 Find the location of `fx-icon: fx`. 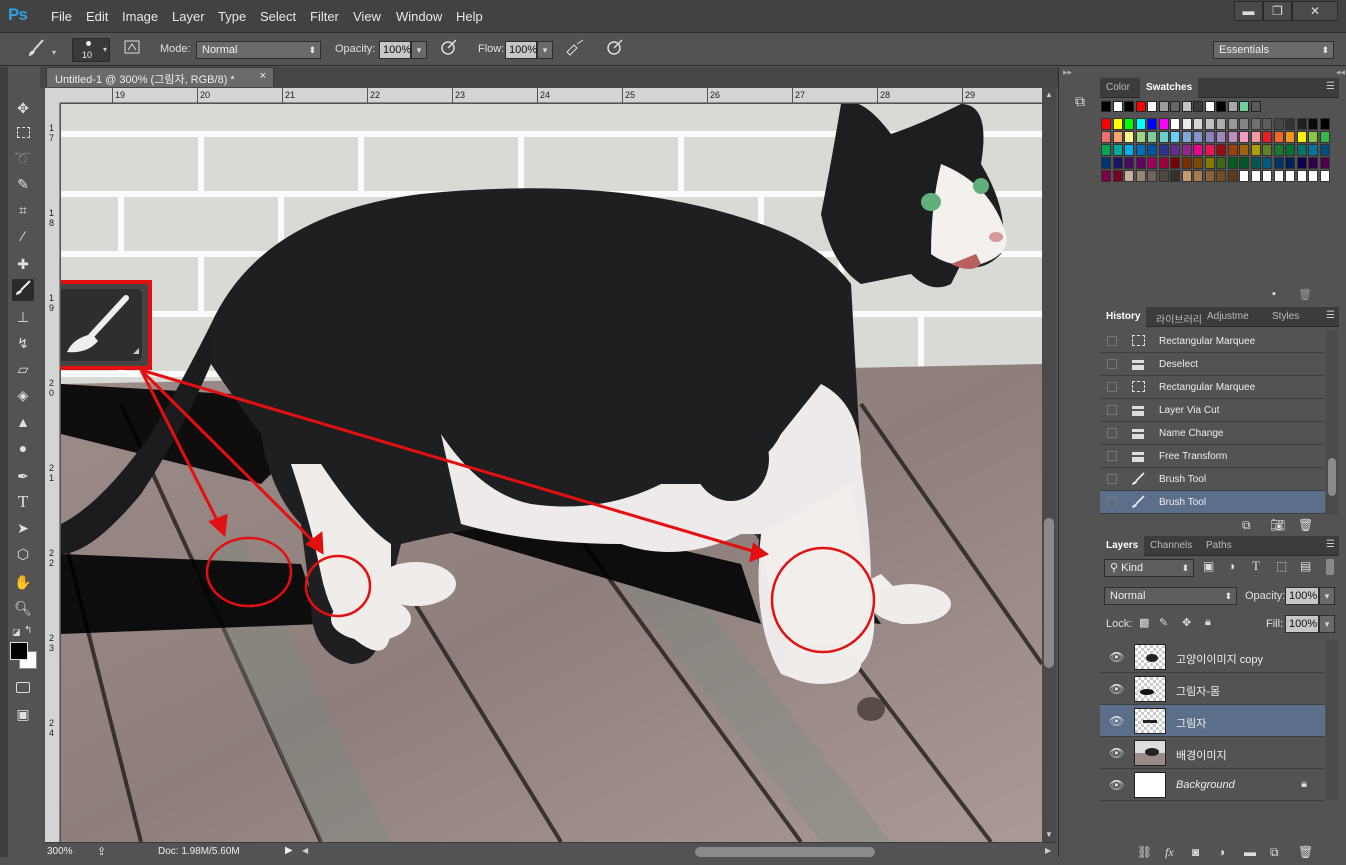

fx-icon: fx is located at coordinates (1169, 852).